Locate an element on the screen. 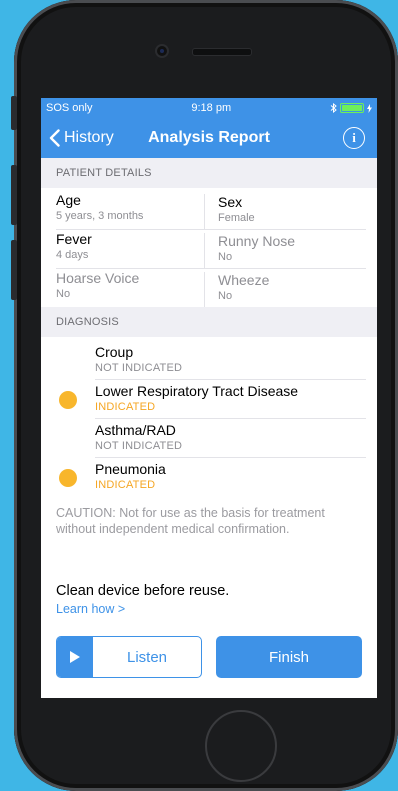 Image resolution: width=398 pixels, height=791 pixels. listen-button: Listen is located at coordinates (129, 657).